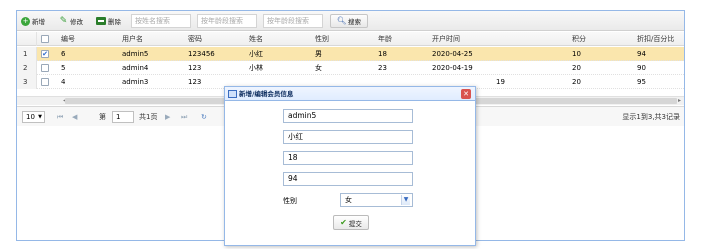 The height and width of the screenshot is (249, 708). What do you see at coordinates (355, 223) in the screenshot?
I see `submit-label: 提交` at bounding box center [355, 223].